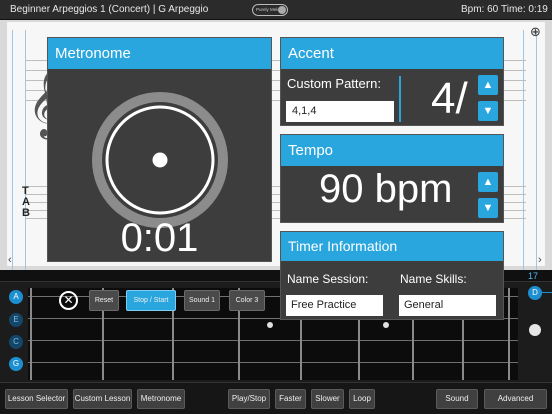  What do you see at coordinates (334, 83) in the screenshot?
I see `custom-pattern-label: Custom Pattern:` at bounding box center [334, 83].